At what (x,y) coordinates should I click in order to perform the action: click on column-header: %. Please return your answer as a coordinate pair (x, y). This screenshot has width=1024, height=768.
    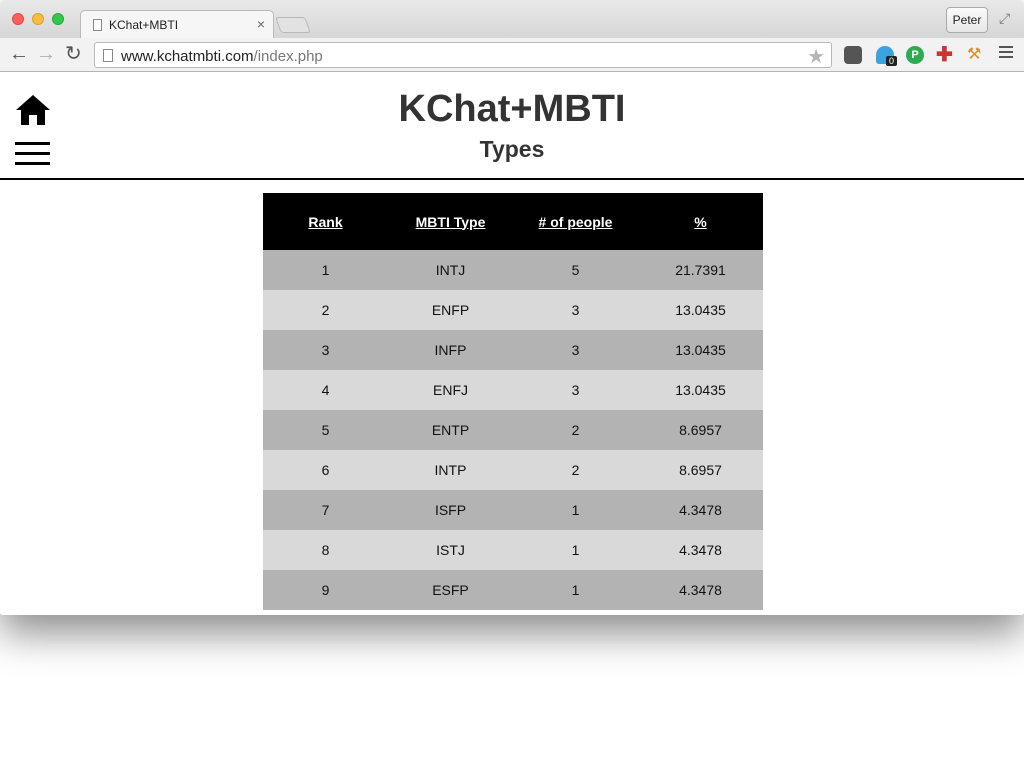
    Looking at the image, I should click on (700, 221).